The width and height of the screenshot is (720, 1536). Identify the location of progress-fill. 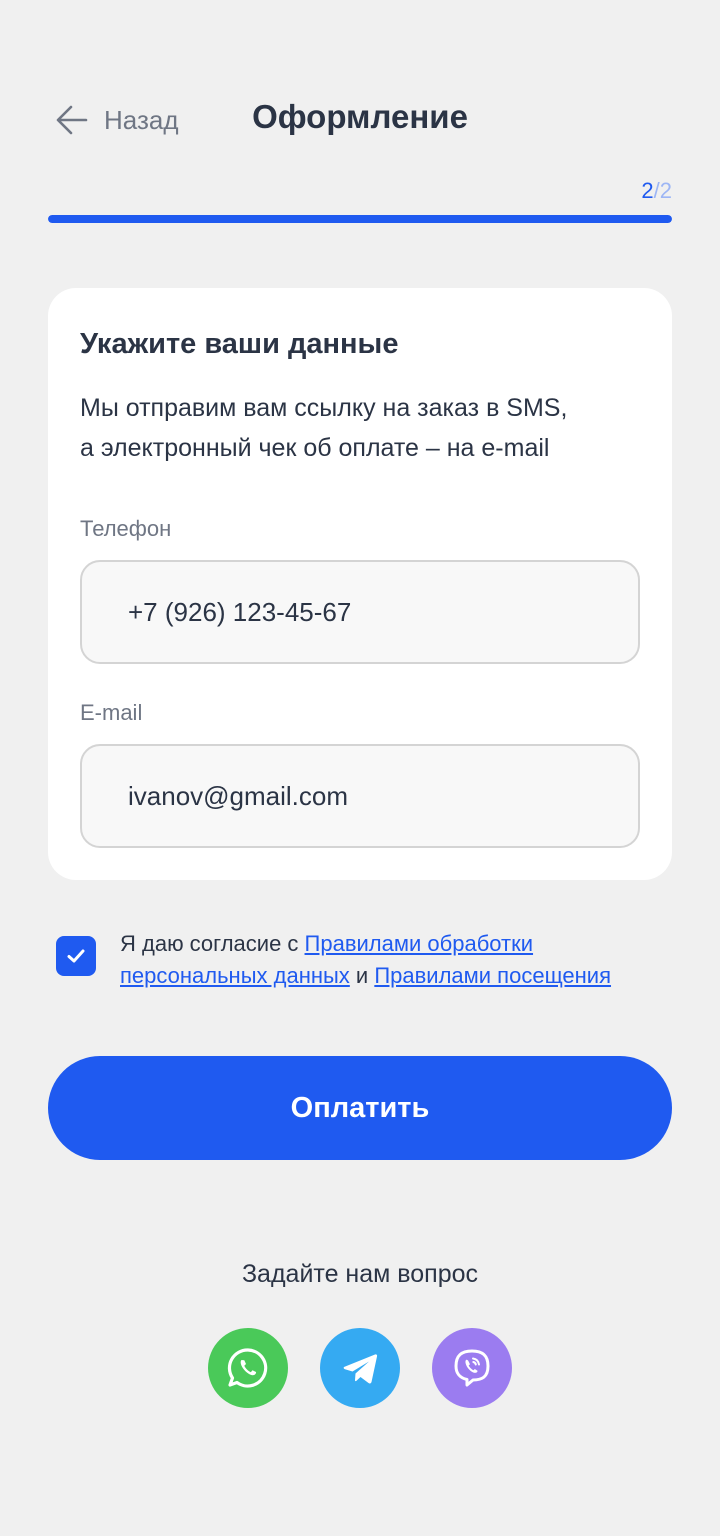
(360, 219).